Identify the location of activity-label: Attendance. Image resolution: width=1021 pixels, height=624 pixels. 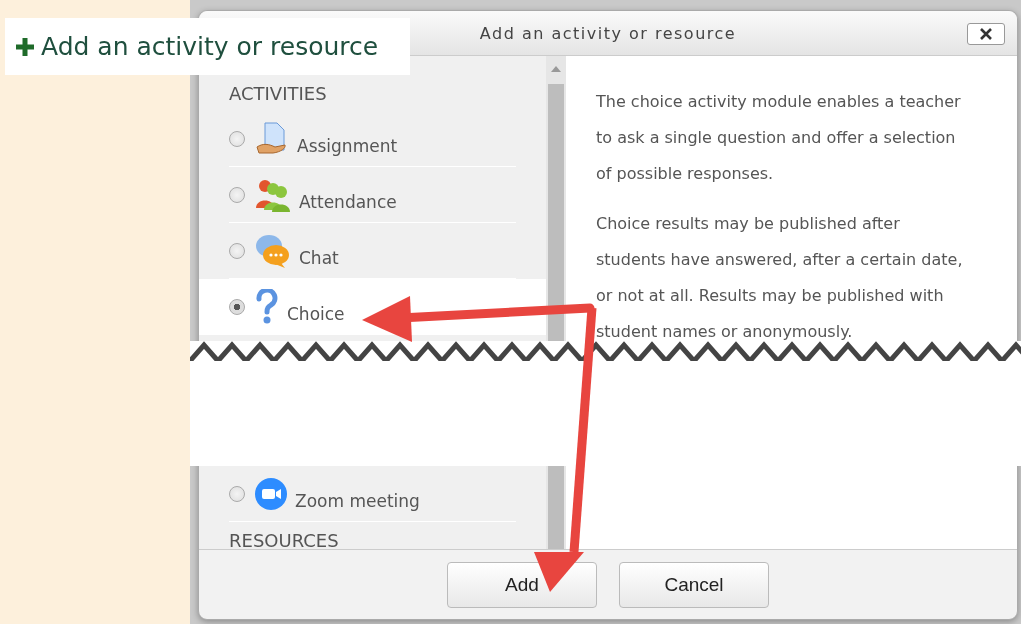
(348, 201).